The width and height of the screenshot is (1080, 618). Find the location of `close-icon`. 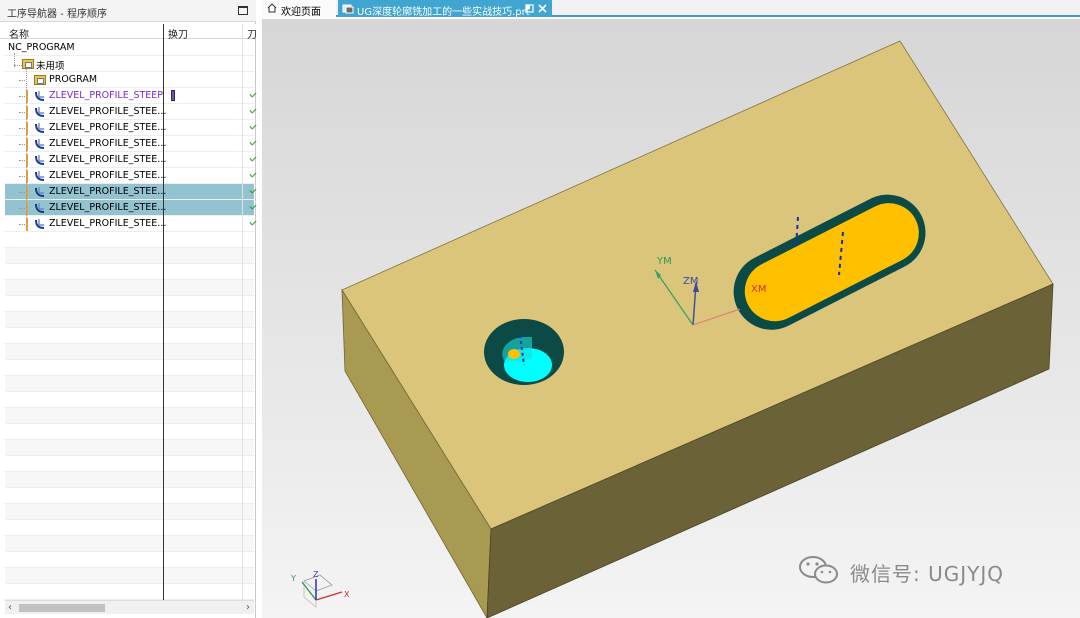

close-icon is located at coordinates (542, 8).